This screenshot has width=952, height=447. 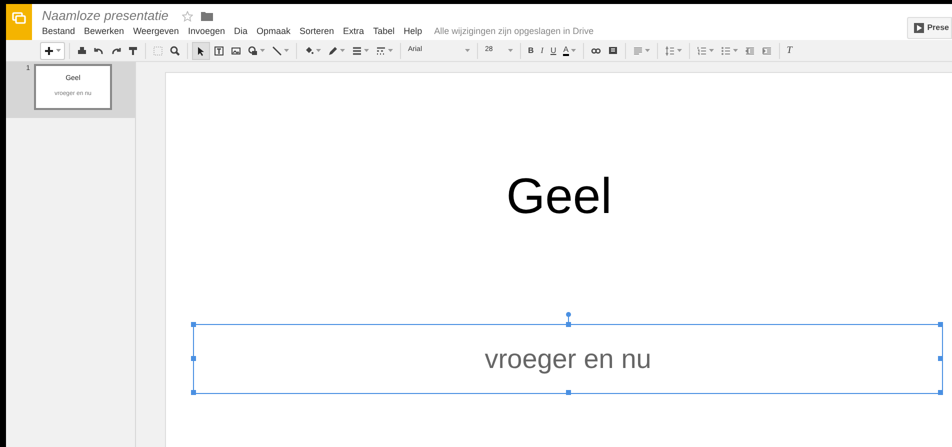 I want to click on underline-button: U, so click(x=553, y=51).